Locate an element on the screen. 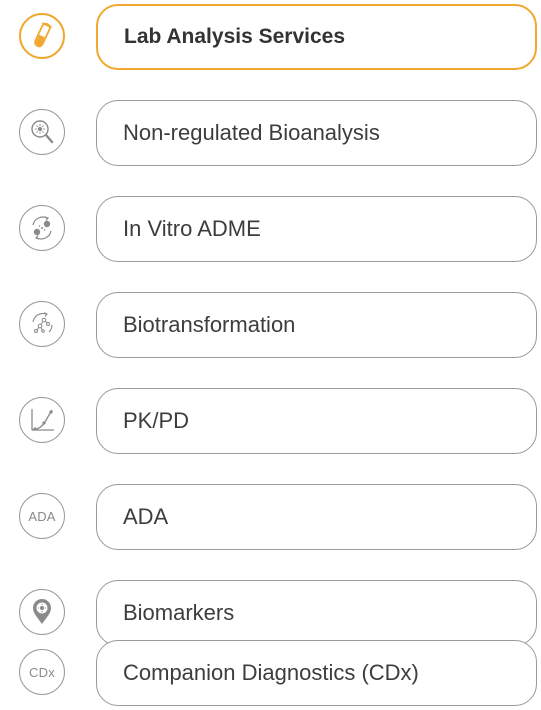 Image resolution: width=541 pixels, height=710 pixels. menu-item-label: In Vitro ADME is located at coordinates (192, 228).